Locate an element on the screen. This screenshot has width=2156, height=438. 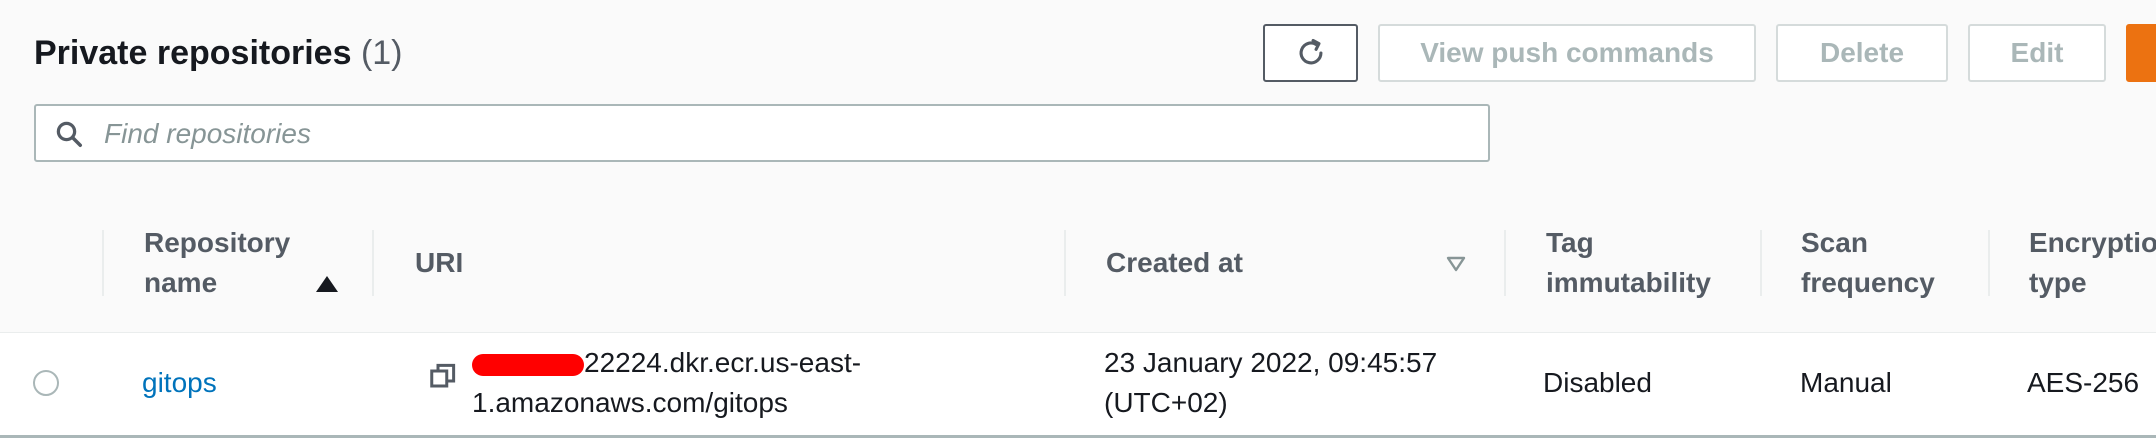
repository-link: gitops is located at coordinates (179, 382).